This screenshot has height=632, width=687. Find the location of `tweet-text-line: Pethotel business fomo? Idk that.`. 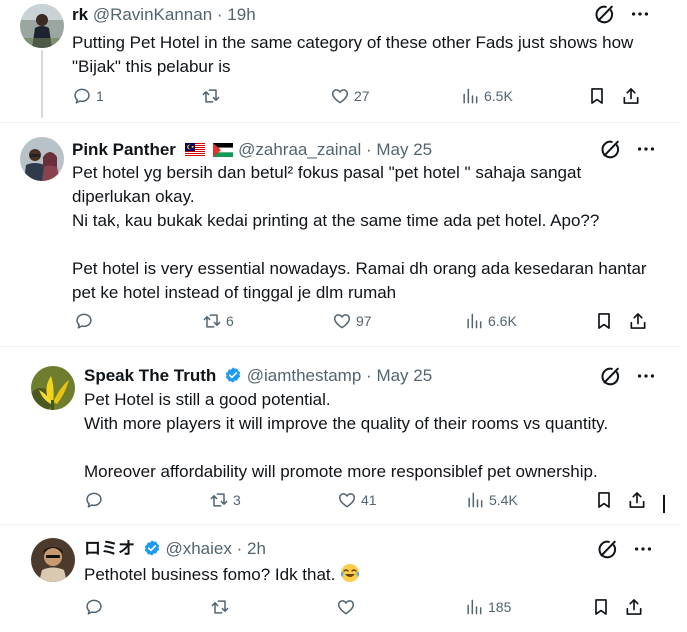

tweet-text-line: Pethotel business fomo? Idk that. is located at coordinates (210, 574).